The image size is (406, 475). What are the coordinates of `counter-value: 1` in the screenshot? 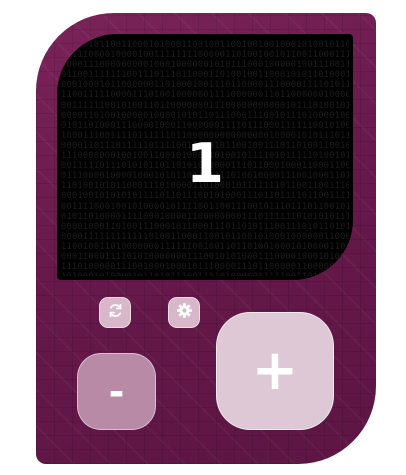 It's located at (205, 163).